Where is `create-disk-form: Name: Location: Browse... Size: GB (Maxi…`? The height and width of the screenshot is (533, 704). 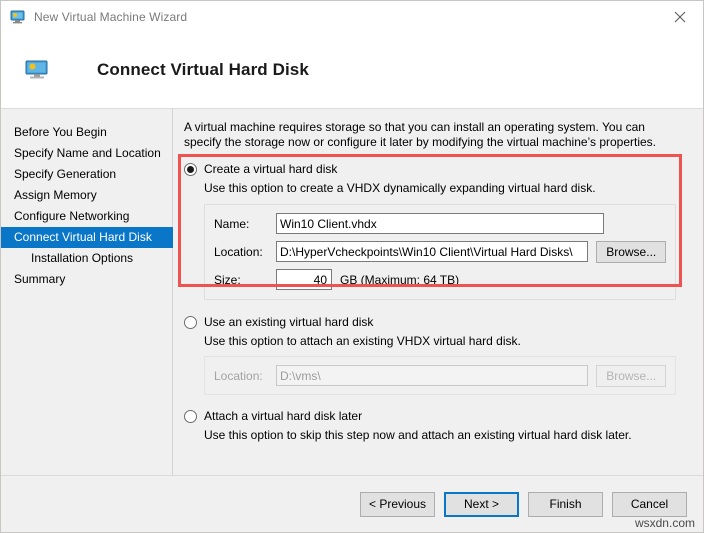
create-disk-form: Name: Location: Browse... Size: GB (Maxi… is located at coordinates (440, 252).